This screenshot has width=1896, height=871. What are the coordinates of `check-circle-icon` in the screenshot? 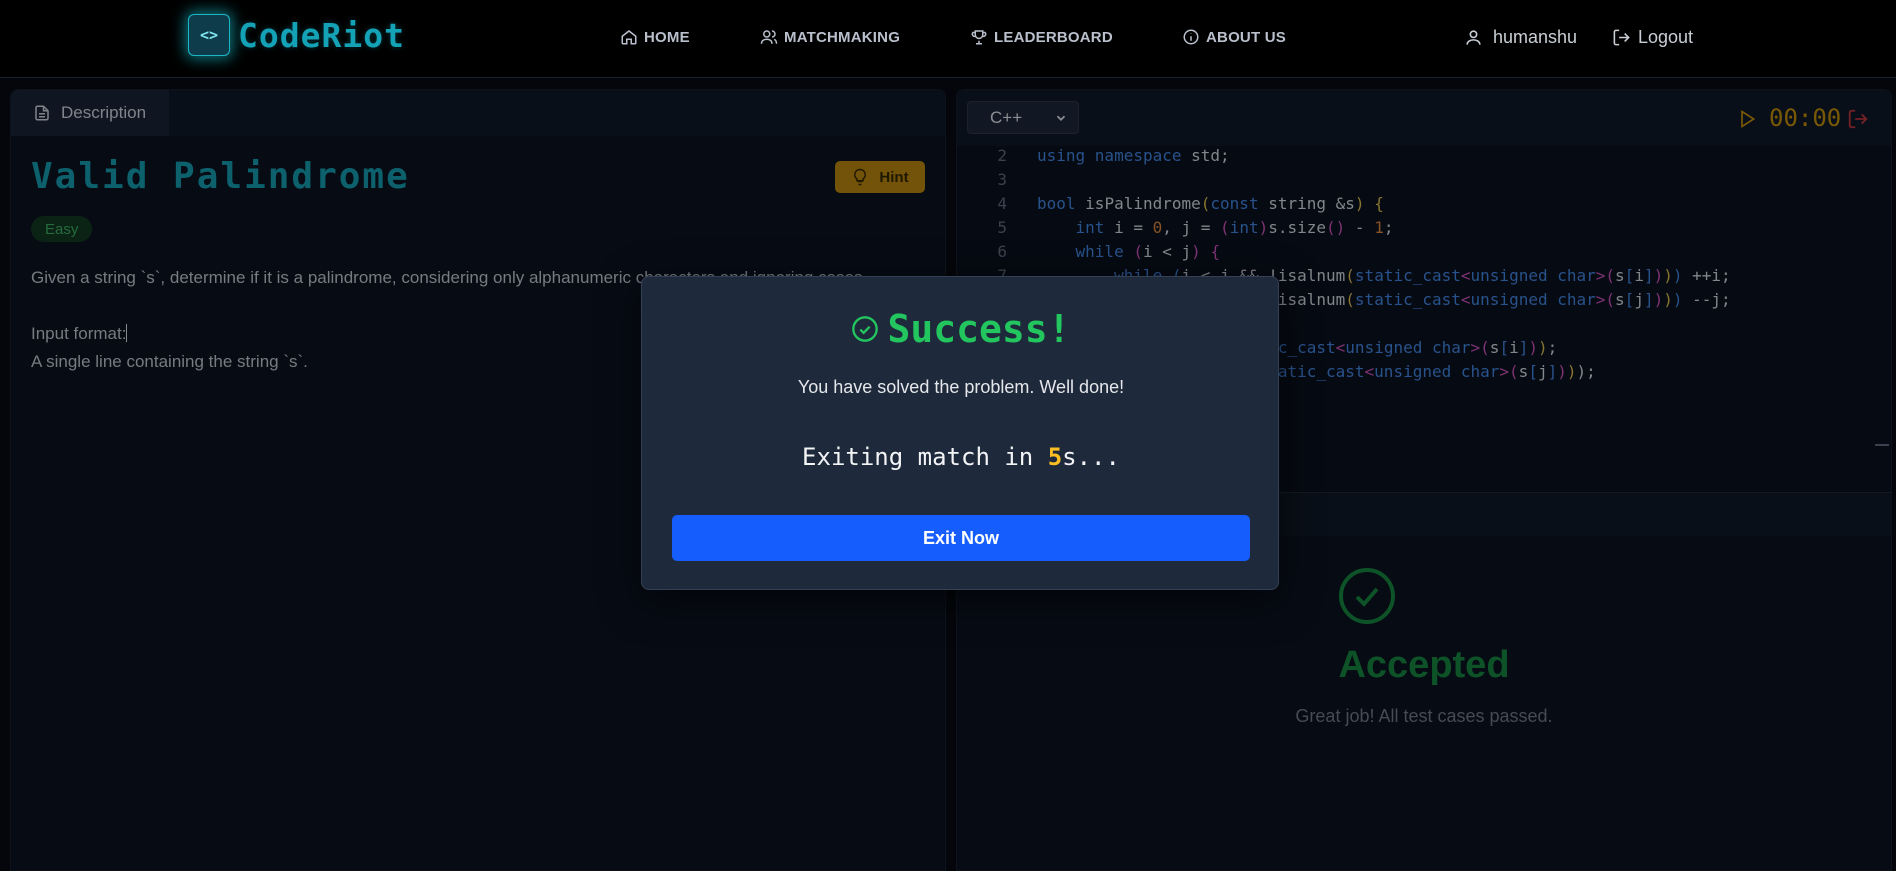 It's located at (865, 329).